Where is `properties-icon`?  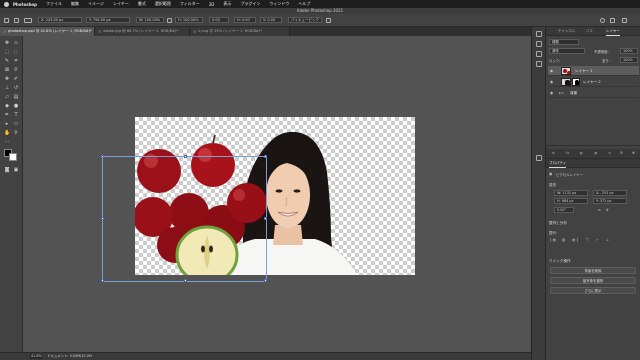
properties-icon is located at coordinates (539, 158).